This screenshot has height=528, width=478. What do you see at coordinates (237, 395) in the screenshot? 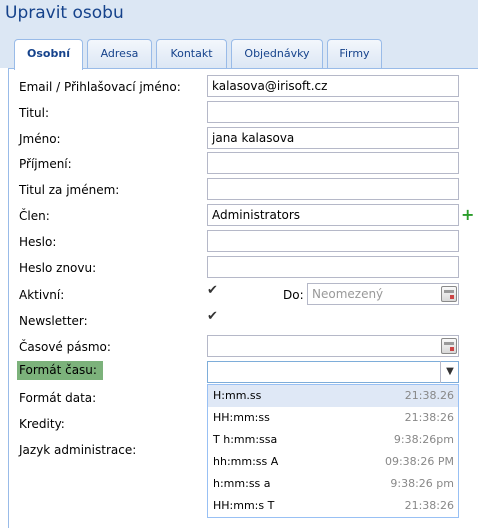
I see `option-format: H:mm.ss` at bounding box center [237, 395].